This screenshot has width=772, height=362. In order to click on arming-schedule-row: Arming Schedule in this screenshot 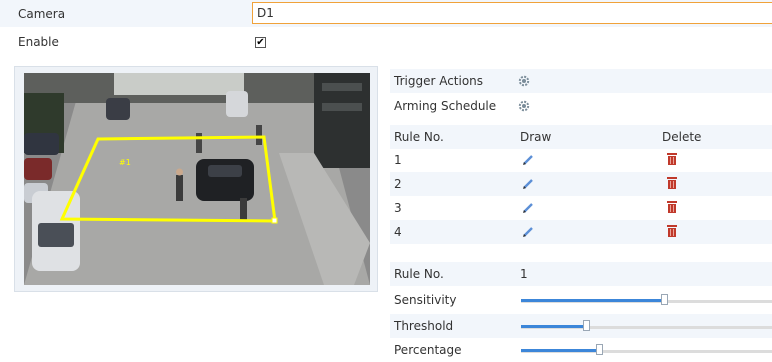, I will do `click(581, 106)`.